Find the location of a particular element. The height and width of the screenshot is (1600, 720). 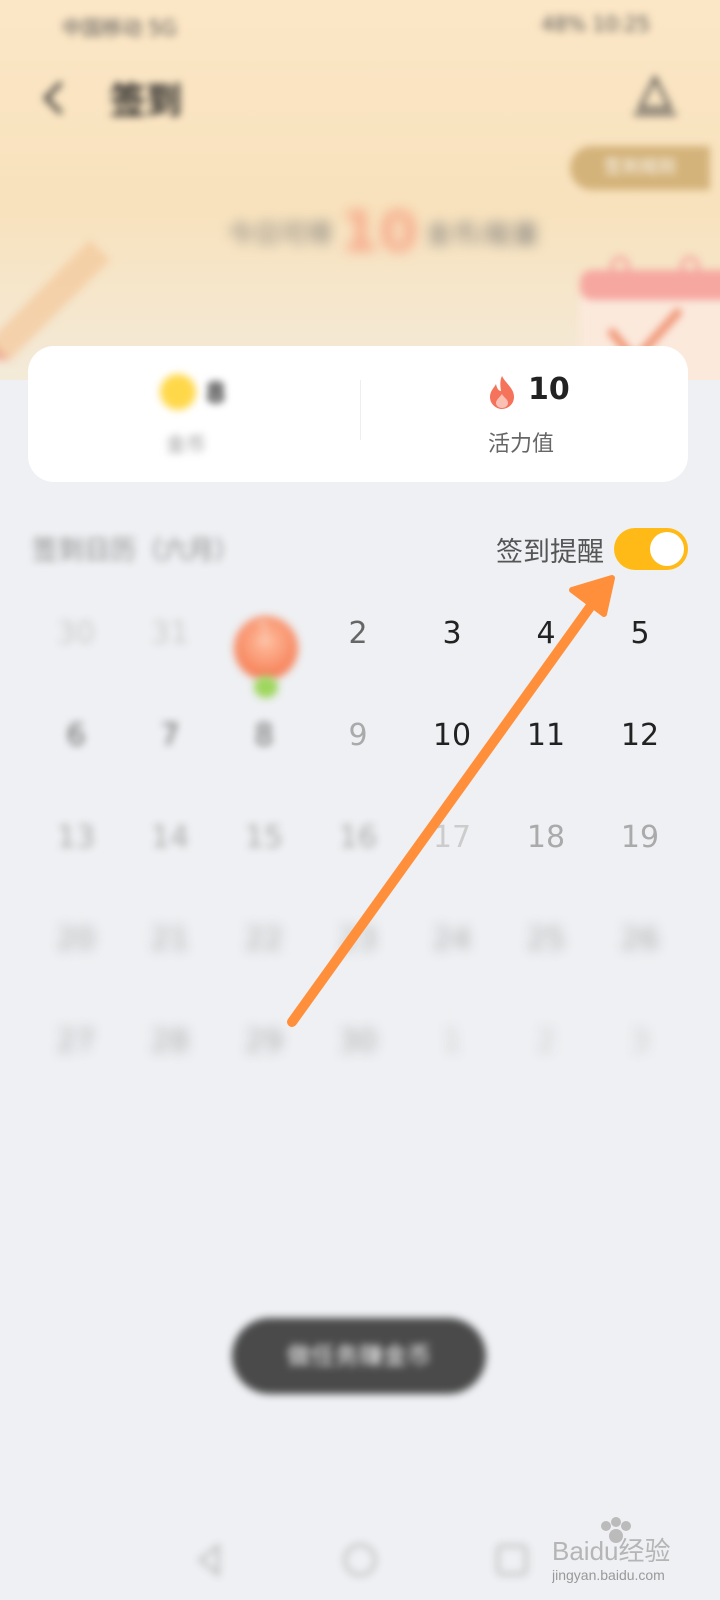

vitality-label: 活力值 is located at coordinates (521, 444).